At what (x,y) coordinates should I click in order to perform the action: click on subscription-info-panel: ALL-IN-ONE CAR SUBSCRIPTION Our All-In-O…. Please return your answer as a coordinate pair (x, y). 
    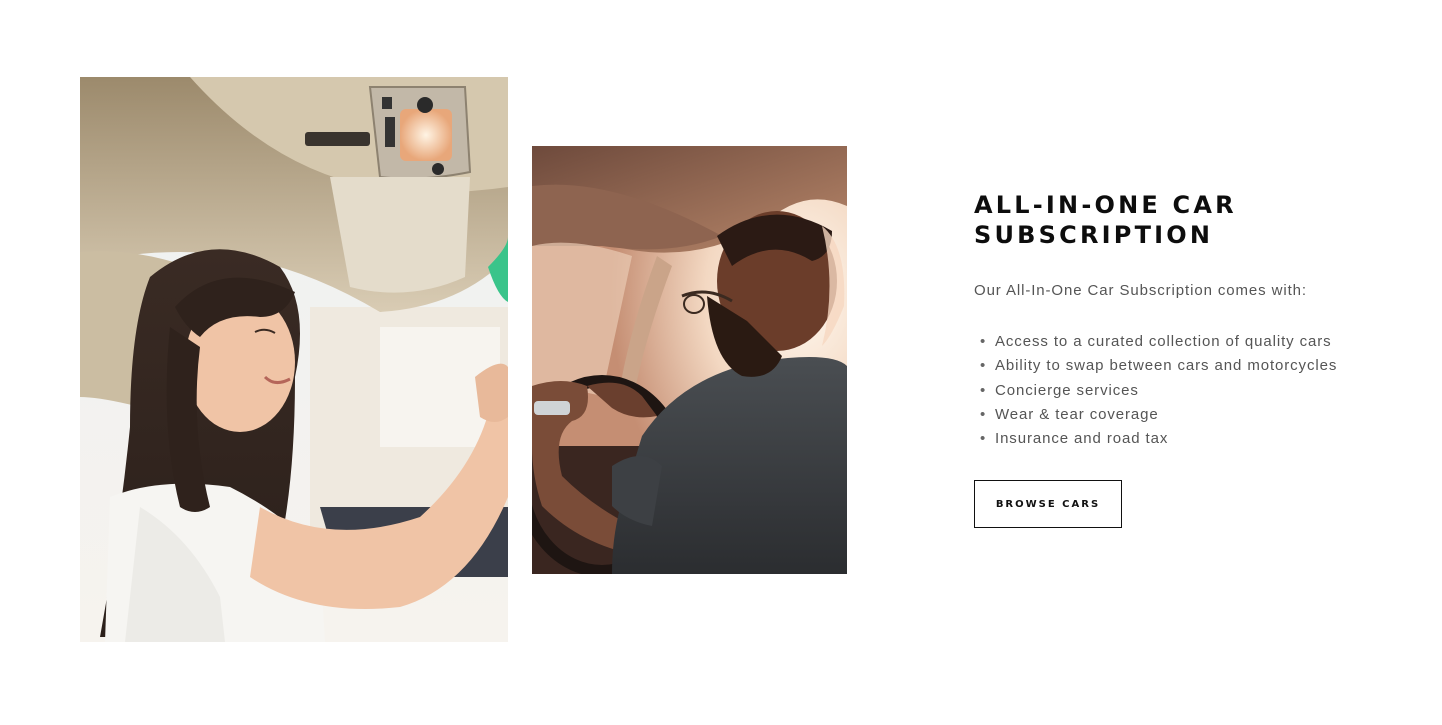
    Looking at the image, I should click on (1184, 359).